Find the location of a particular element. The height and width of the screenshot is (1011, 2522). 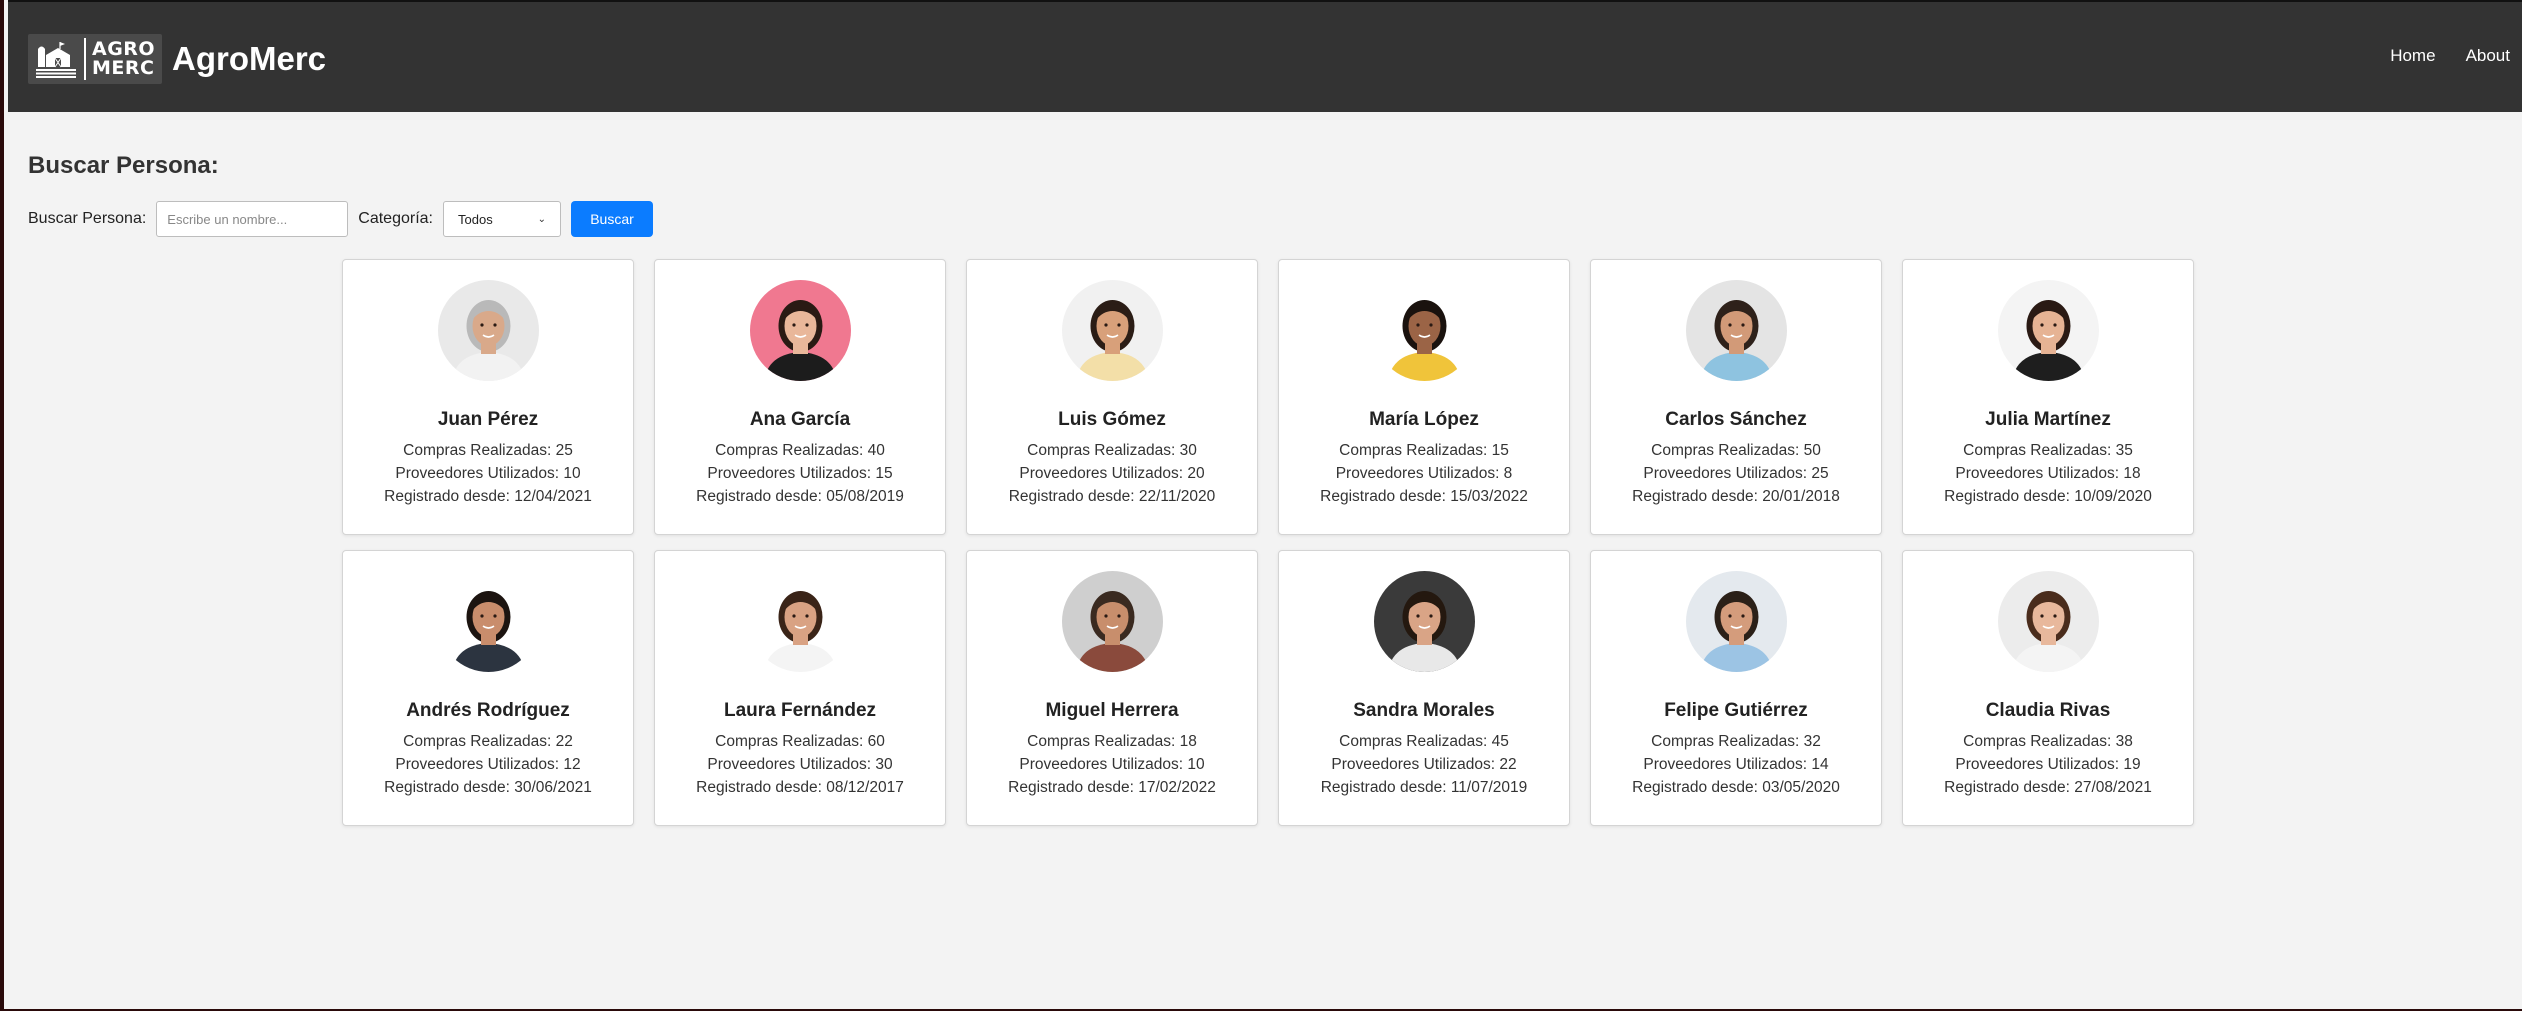

logo-line-2: MERC is located at coordinates (123, 68).